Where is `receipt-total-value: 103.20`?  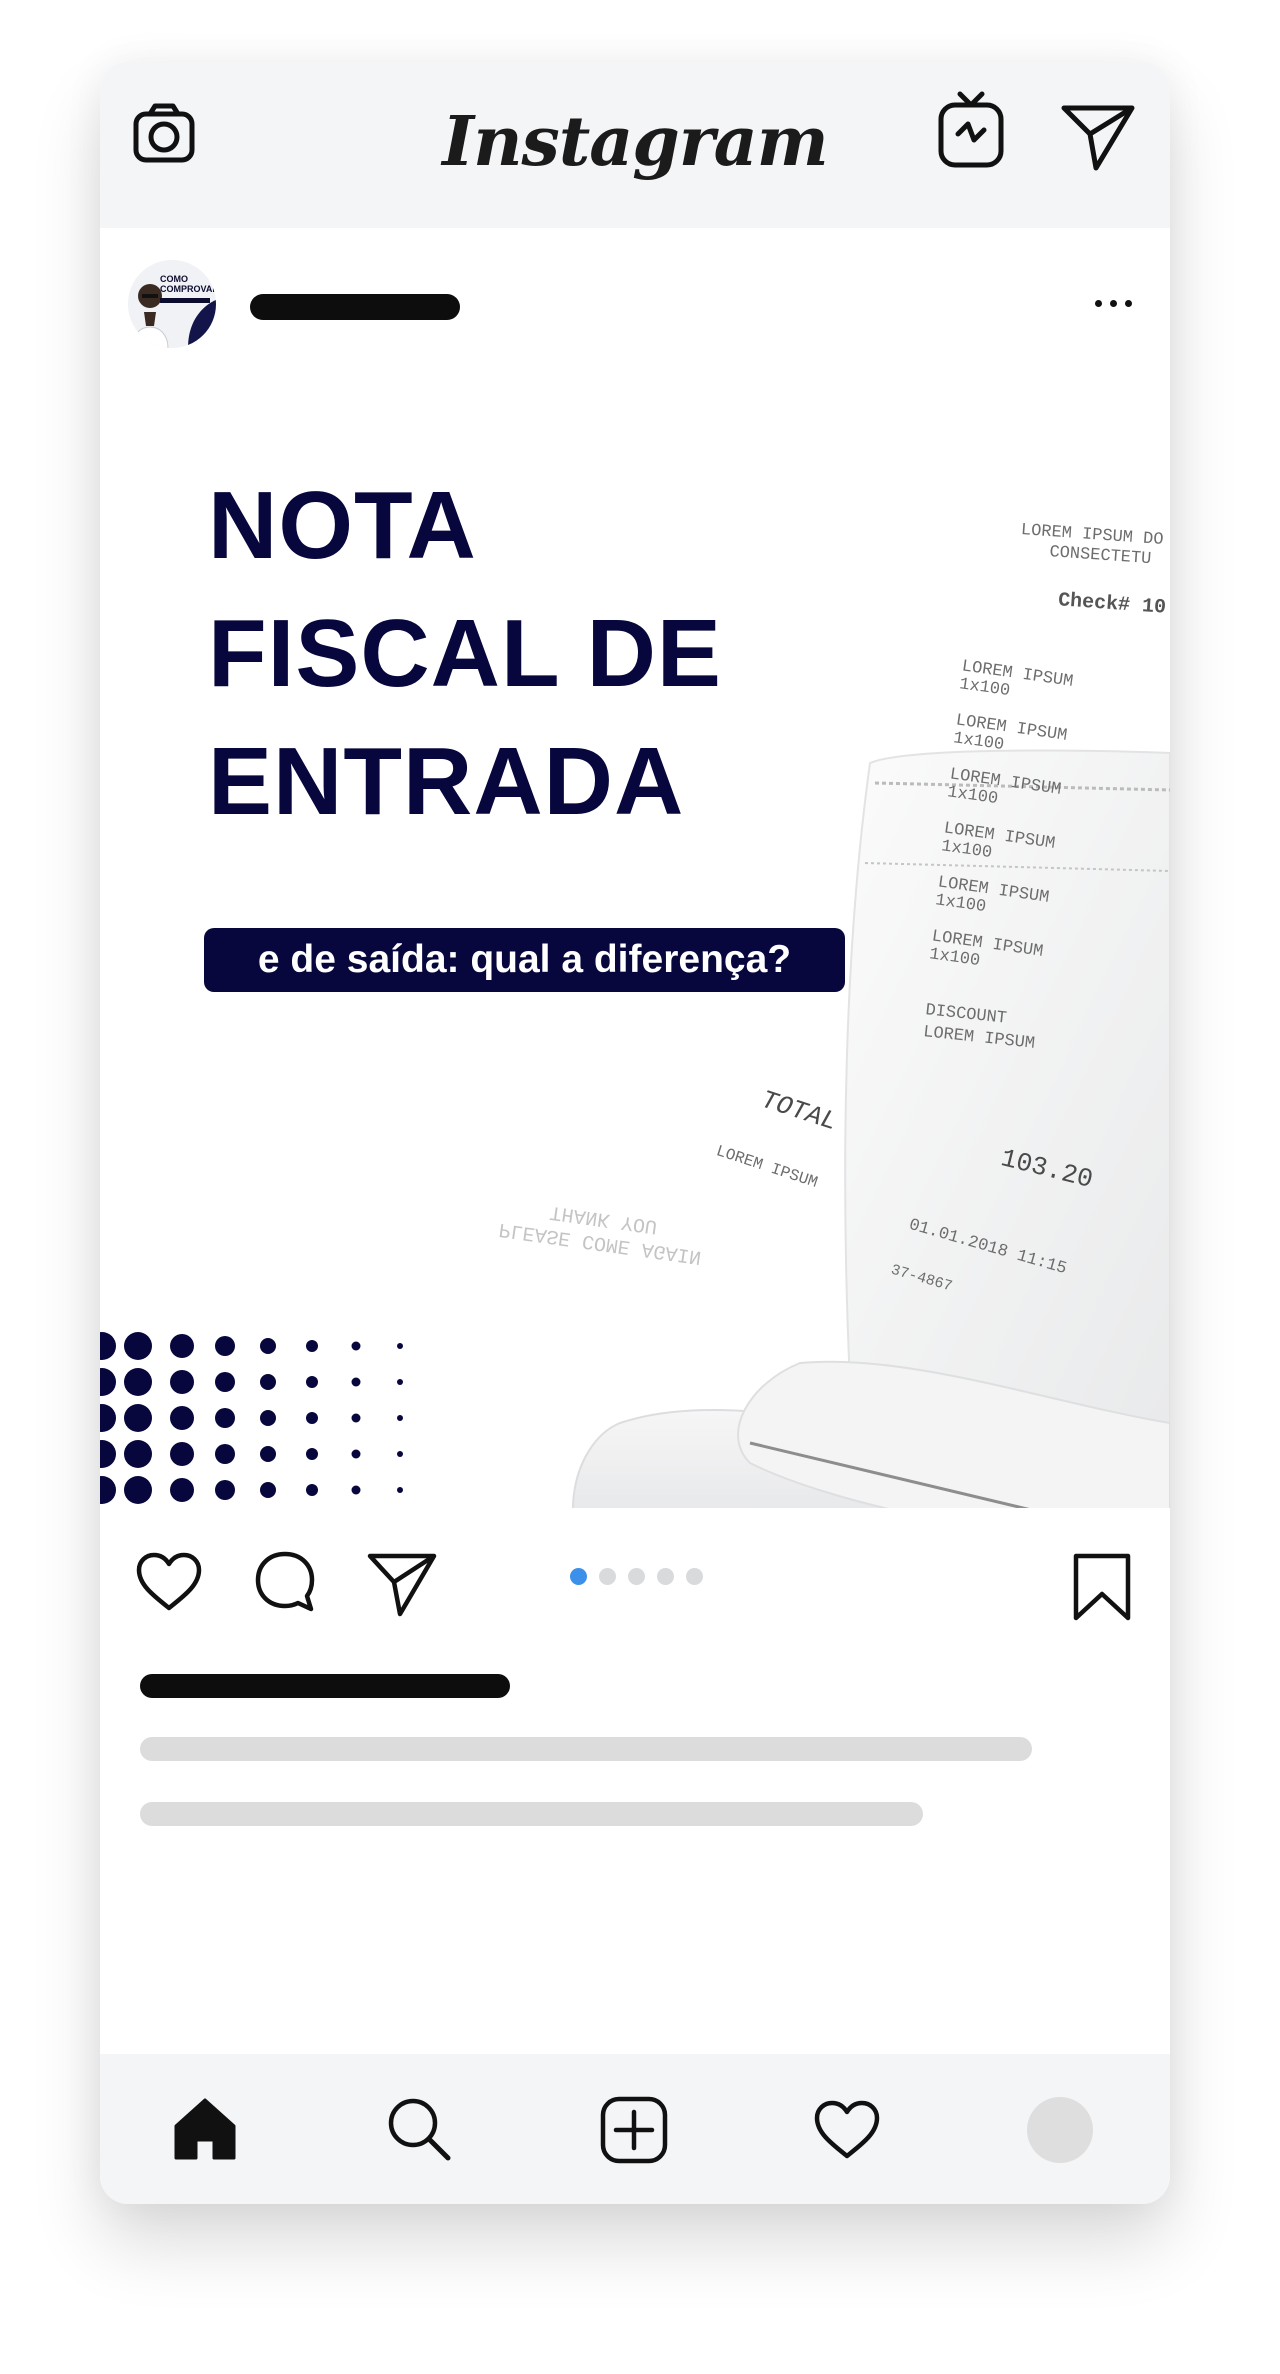 receipt-total-value: 103.20 is located at coordinates (1046, 1169).